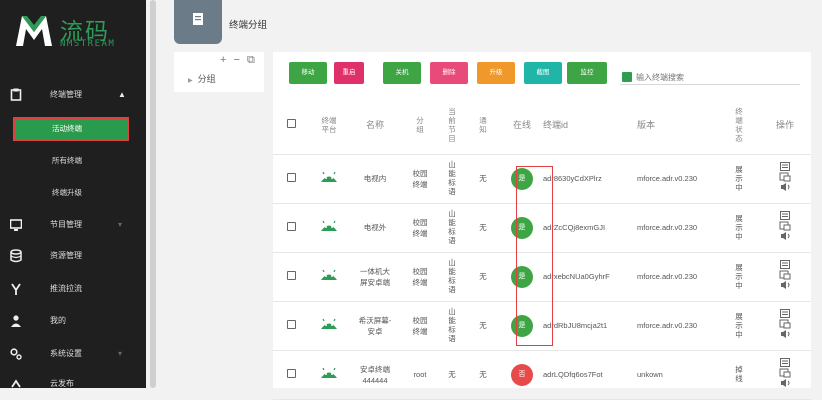 Image resolution: width=822 pixels, height=400 pixels. Describe the element at coordinates (496, 73) in the screenshot. I see `upgrade-button: 升级` at that location.